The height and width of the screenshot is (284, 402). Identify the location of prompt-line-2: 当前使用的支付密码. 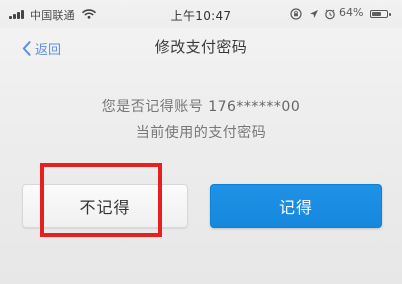
(201, 133).